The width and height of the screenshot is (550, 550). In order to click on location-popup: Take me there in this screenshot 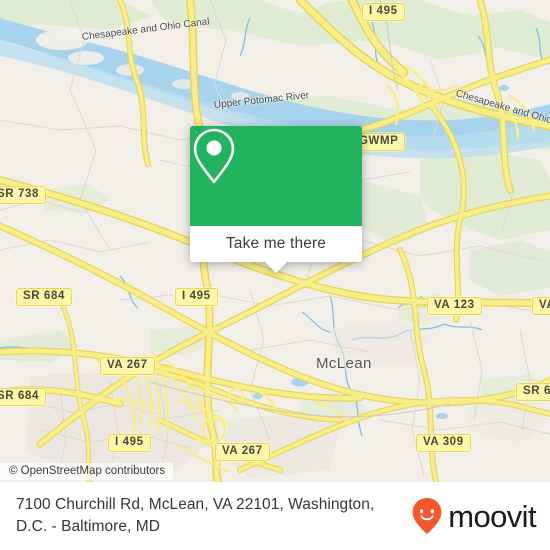, I will do `click(276, 199)`.